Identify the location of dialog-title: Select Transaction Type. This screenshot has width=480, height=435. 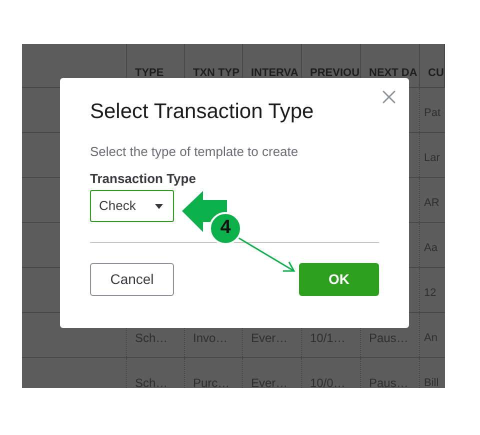
(202, 112).